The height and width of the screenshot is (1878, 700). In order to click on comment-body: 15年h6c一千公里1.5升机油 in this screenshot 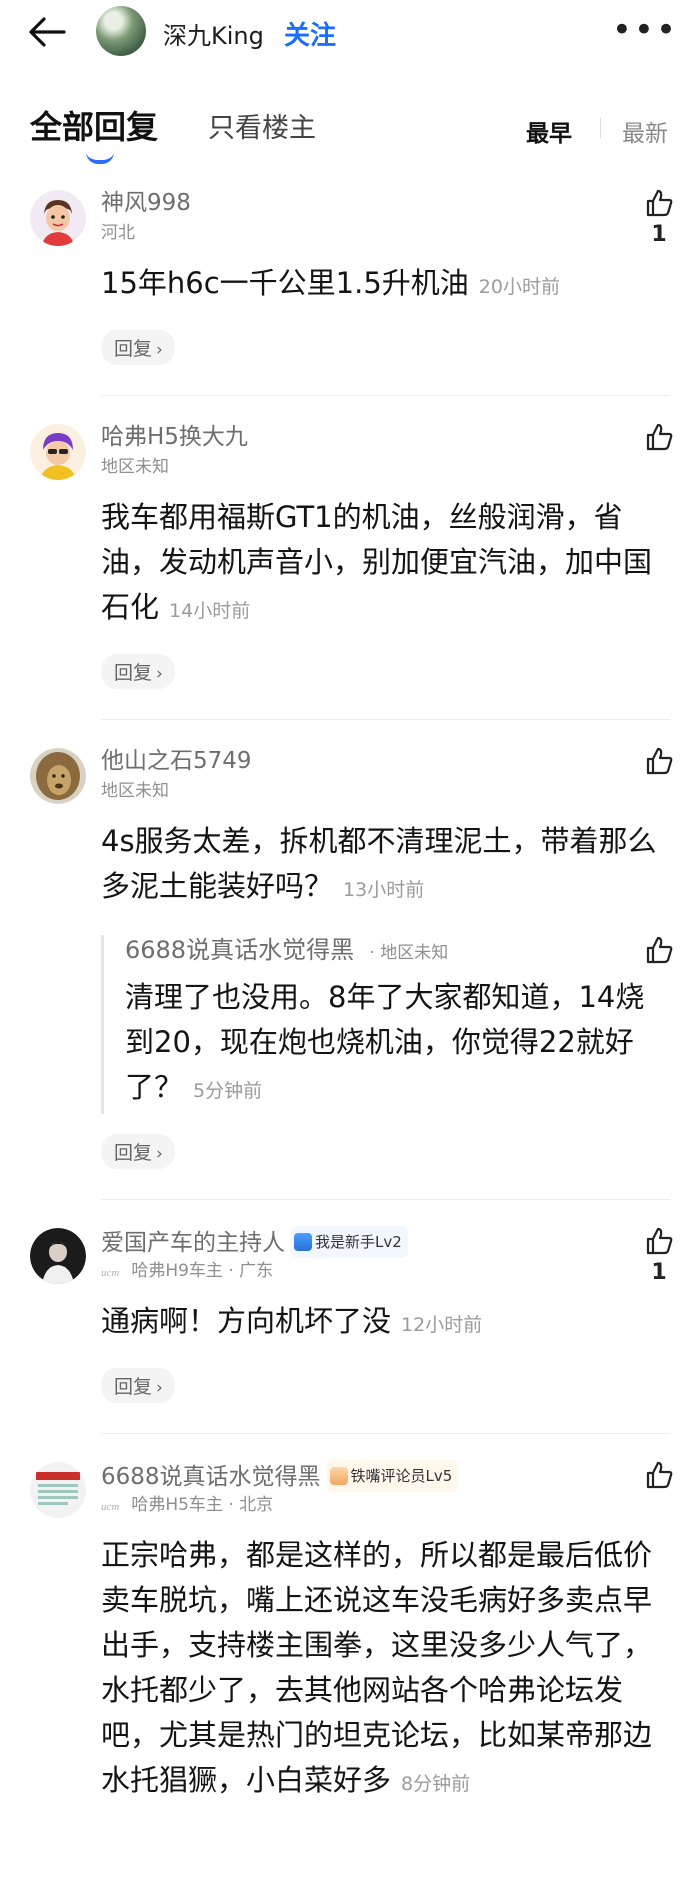, I will do `click(285, 283)`.